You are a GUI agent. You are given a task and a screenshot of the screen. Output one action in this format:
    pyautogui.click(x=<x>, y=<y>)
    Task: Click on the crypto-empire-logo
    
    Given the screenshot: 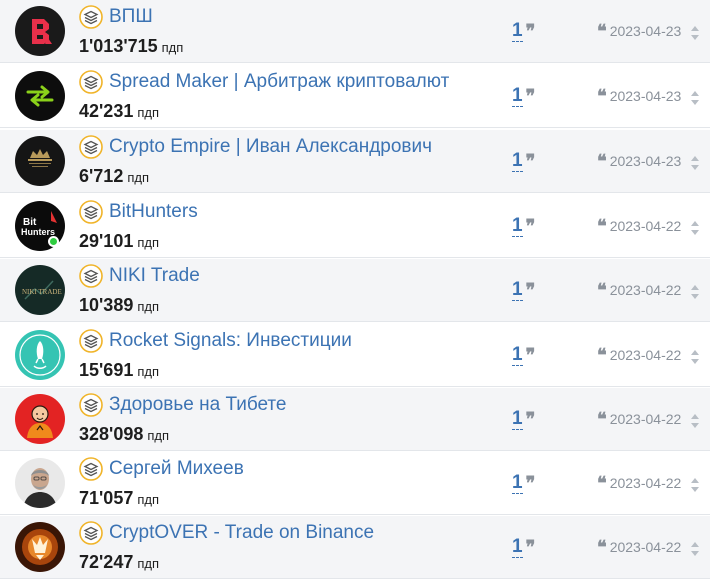 What is the action you would take?
    pyautogui.click(x=40, y=161)
    